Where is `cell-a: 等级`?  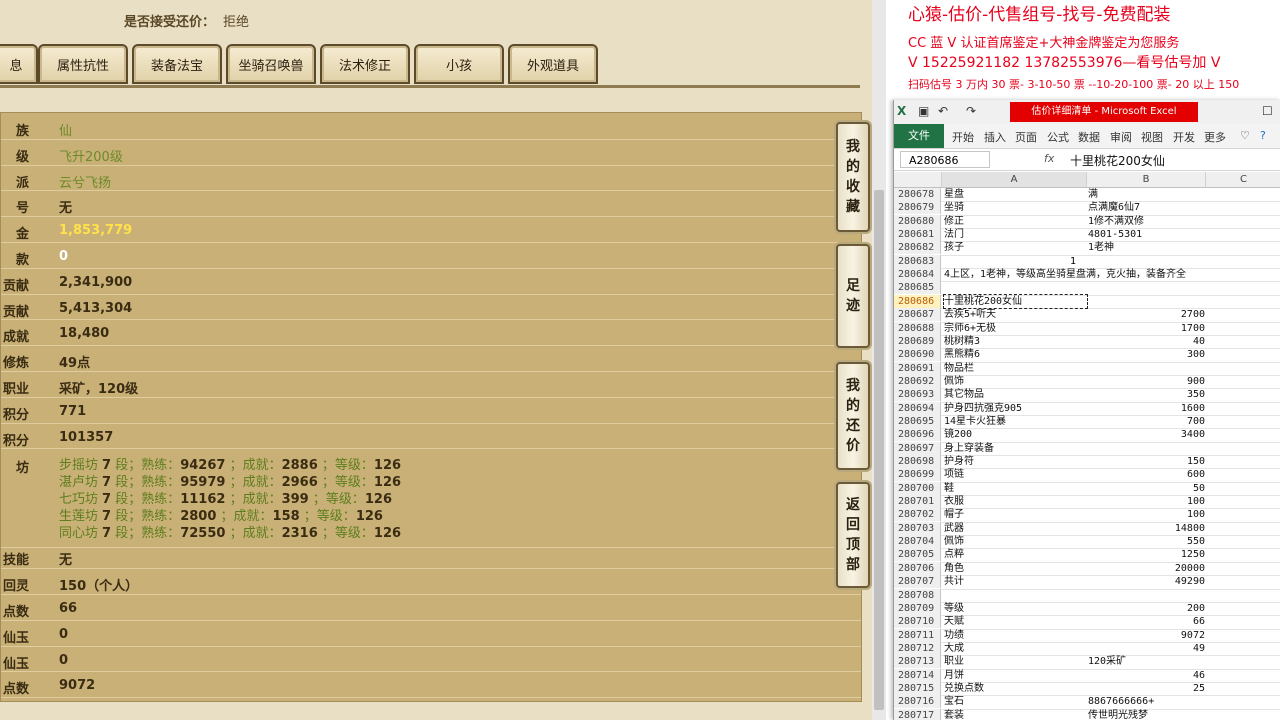
cell-a: 等级 is located at coordinates (1015, 608).